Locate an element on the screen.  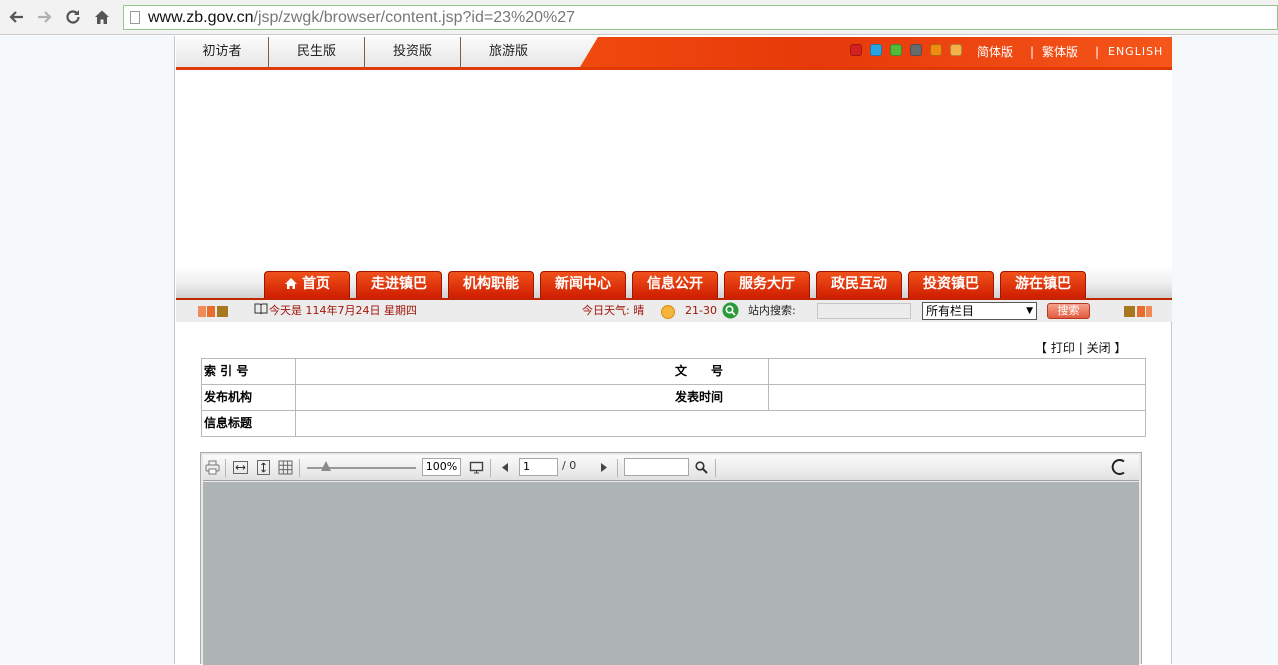
nav-tab-label: 首页 is located at coordinates (316, 284).